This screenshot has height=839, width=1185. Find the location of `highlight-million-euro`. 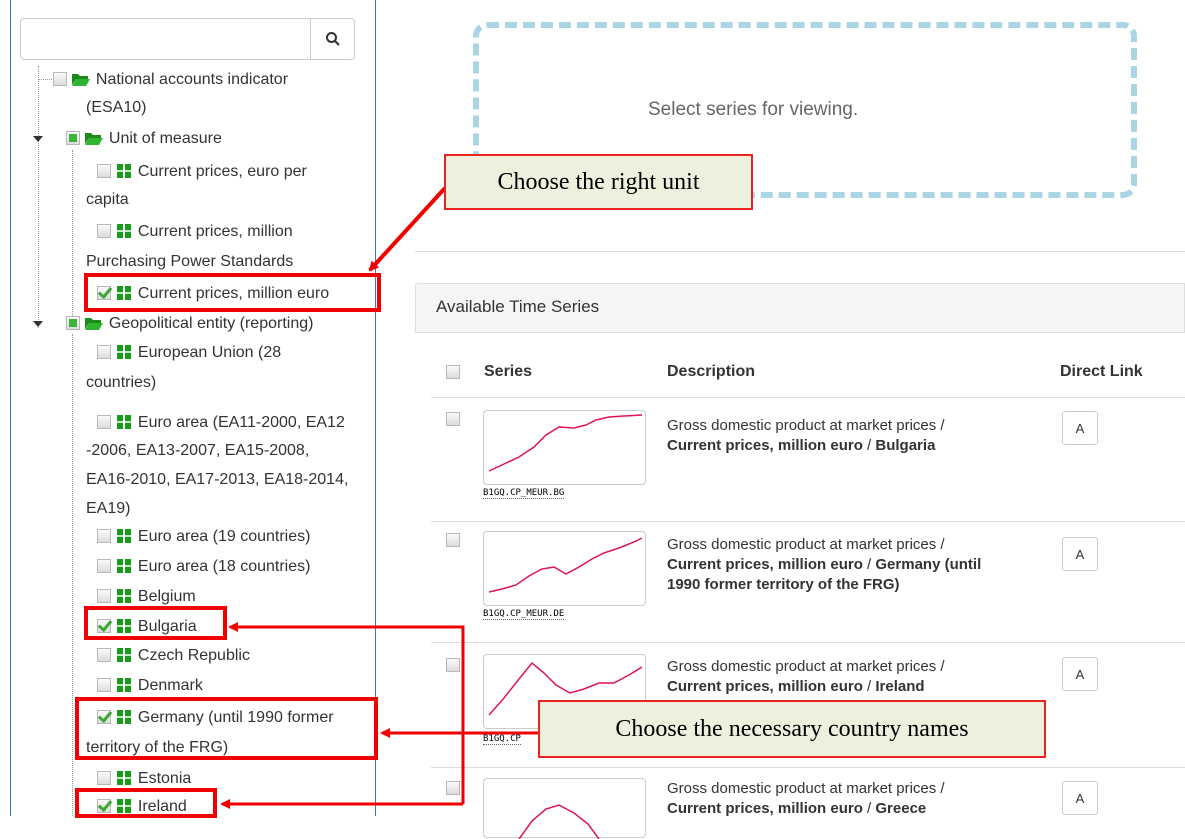

highlight-million-euro is located at coordinates (232, 292).